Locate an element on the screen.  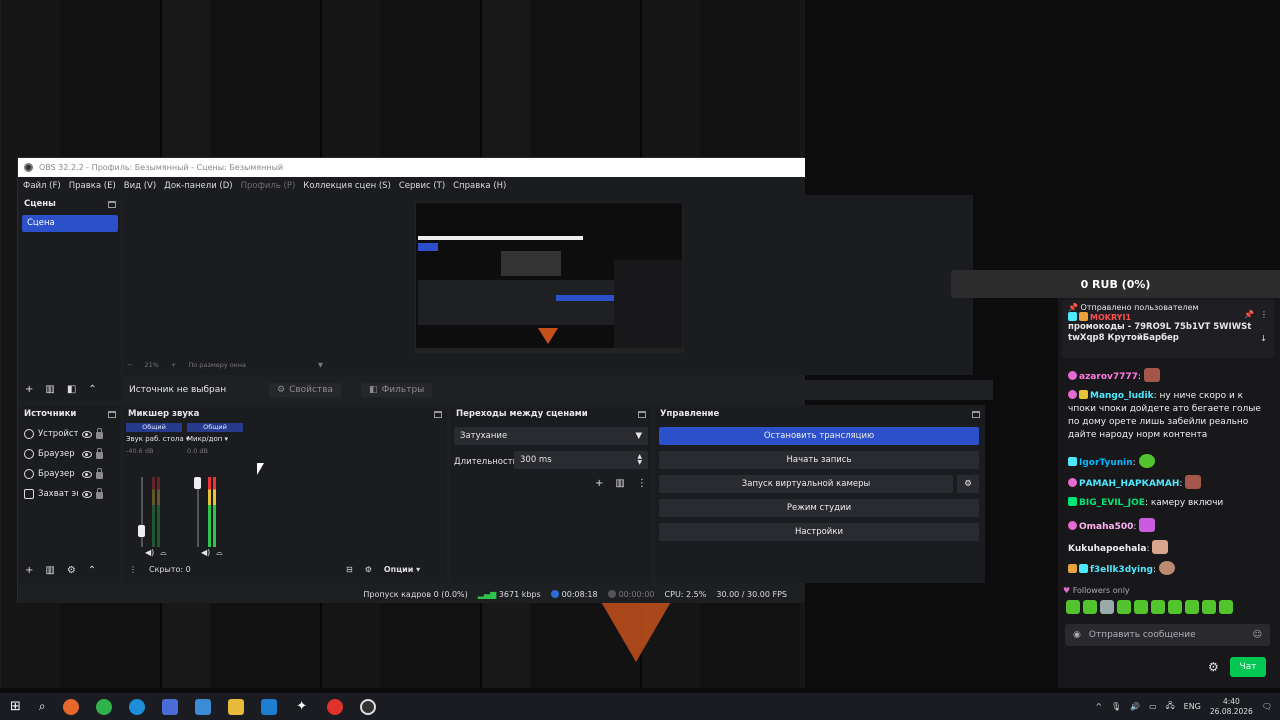
yandex-browser-icon is located at coordinates (334, 706).